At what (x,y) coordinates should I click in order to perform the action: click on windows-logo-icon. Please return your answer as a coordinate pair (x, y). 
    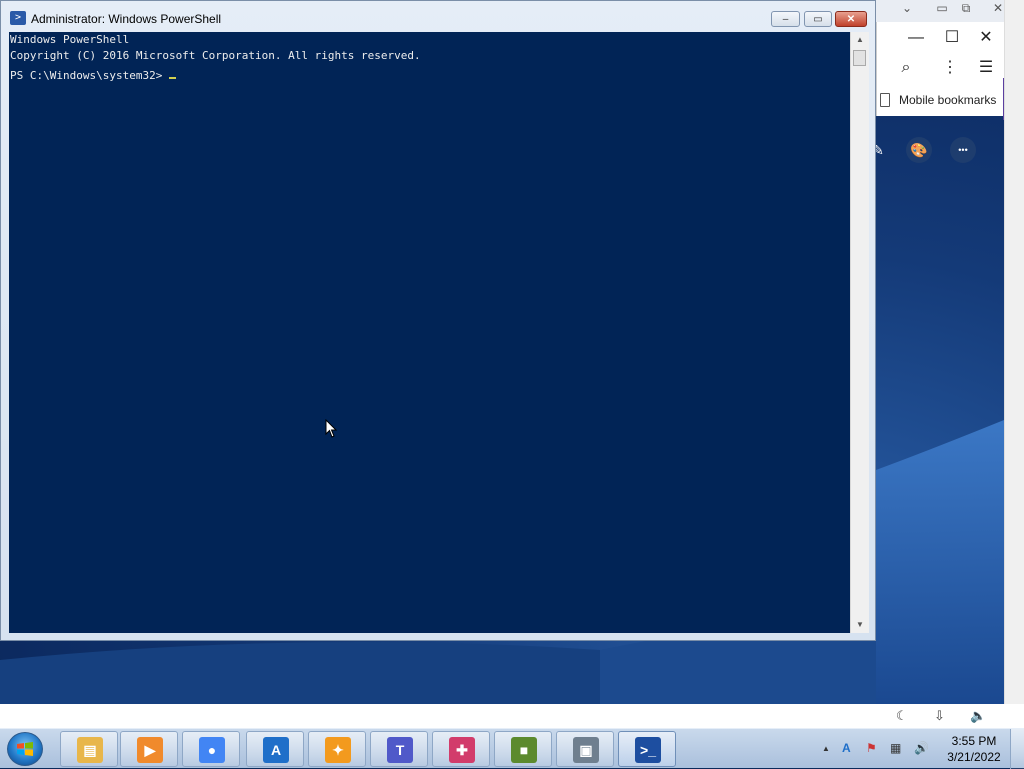
    Looking at the image, I should click on (25, 749).